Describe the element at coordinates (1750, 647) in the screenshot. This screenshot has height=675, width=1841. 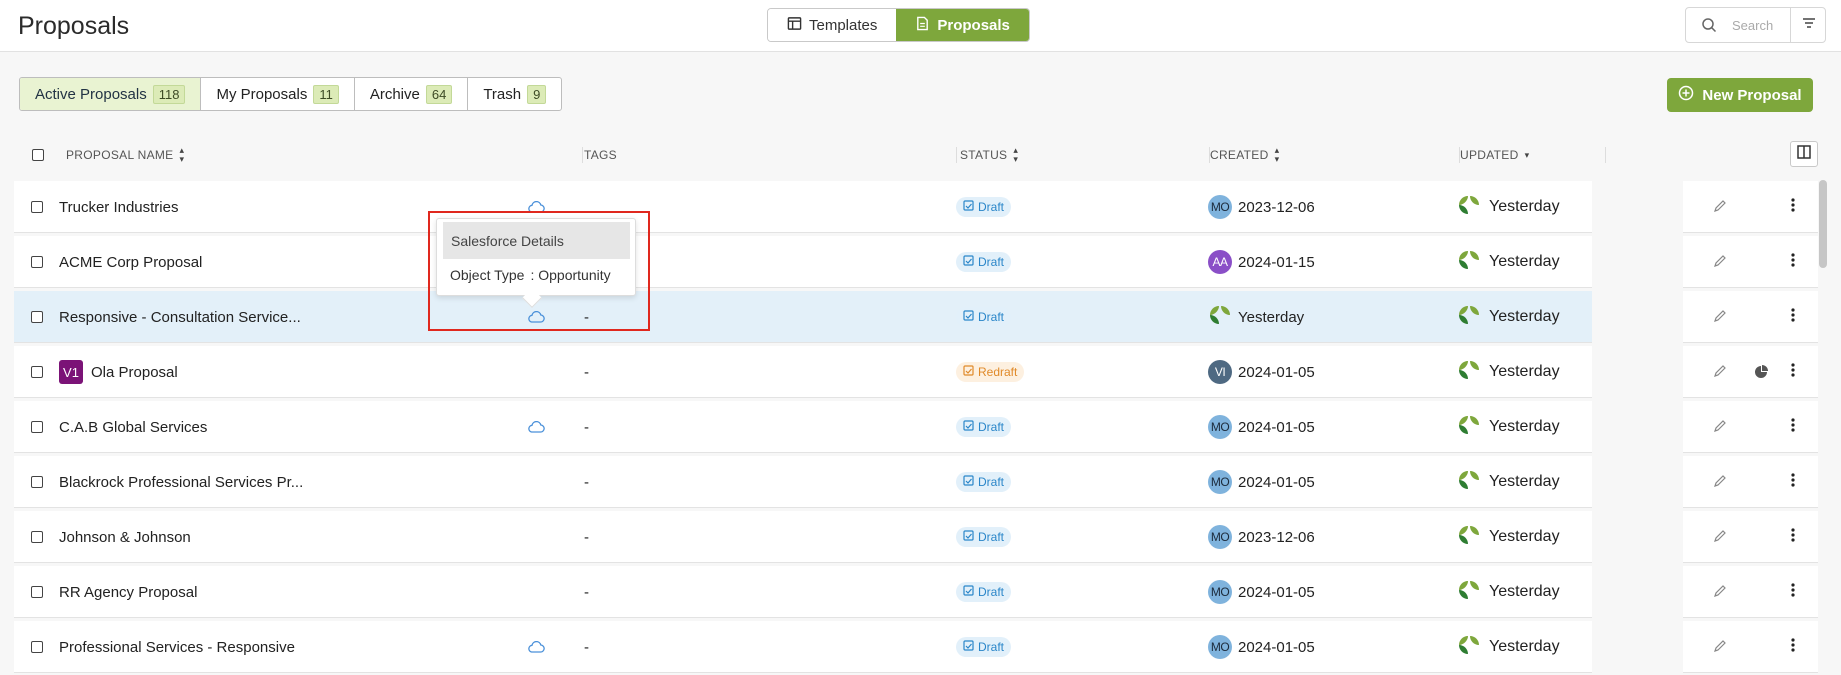
I see `row-actions` at that location.